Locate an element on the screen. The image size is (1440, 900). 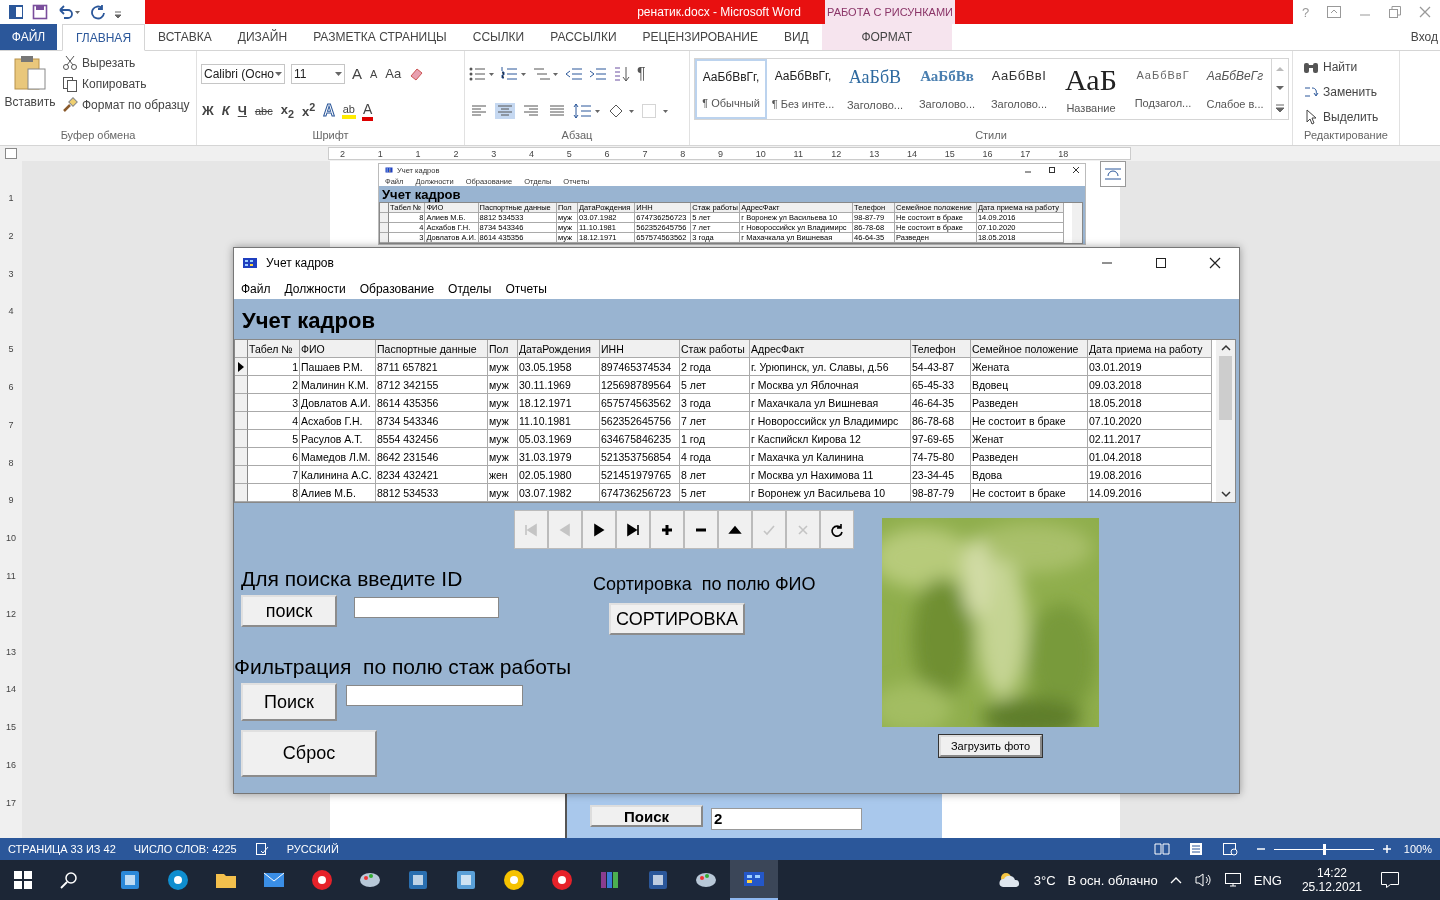
editing-command: Найти is located at coordinates (1349, 67).